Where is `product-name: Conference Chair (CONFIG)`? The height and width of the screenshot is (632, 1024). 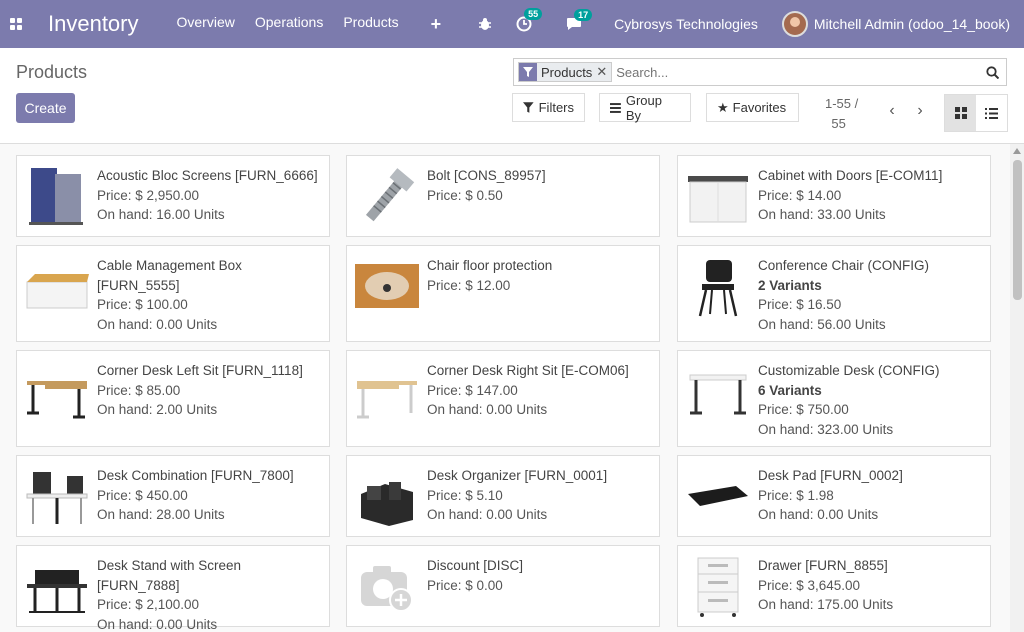
product-name: Conference Chair (CONFIG) is located at coordinates (844, 265).